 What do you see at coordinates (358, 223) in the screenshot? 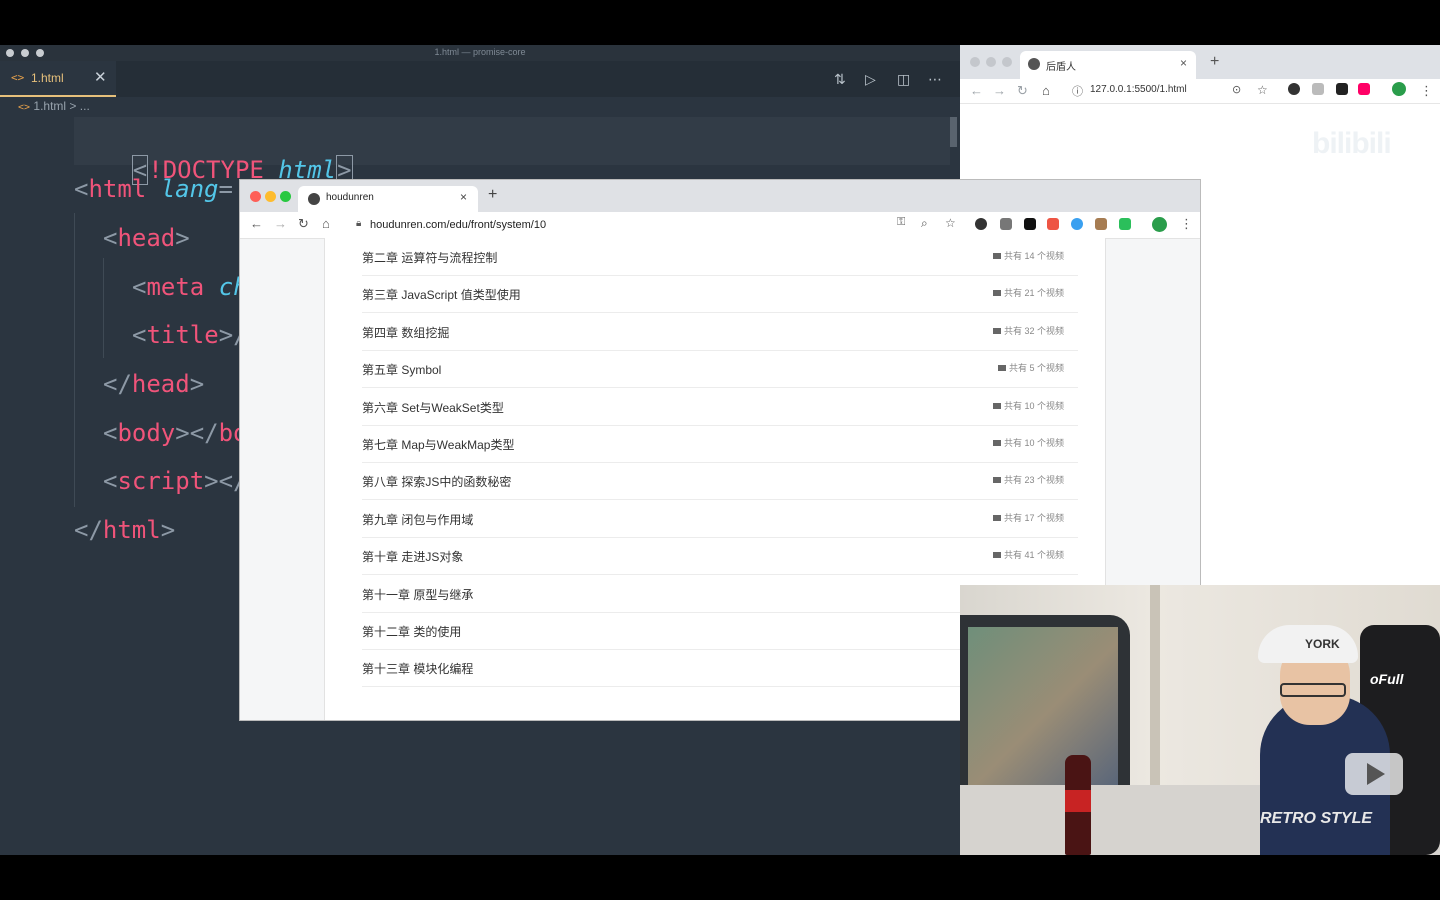
I see `lock-icon: 🔒︎` at bounding box center [358, 223].